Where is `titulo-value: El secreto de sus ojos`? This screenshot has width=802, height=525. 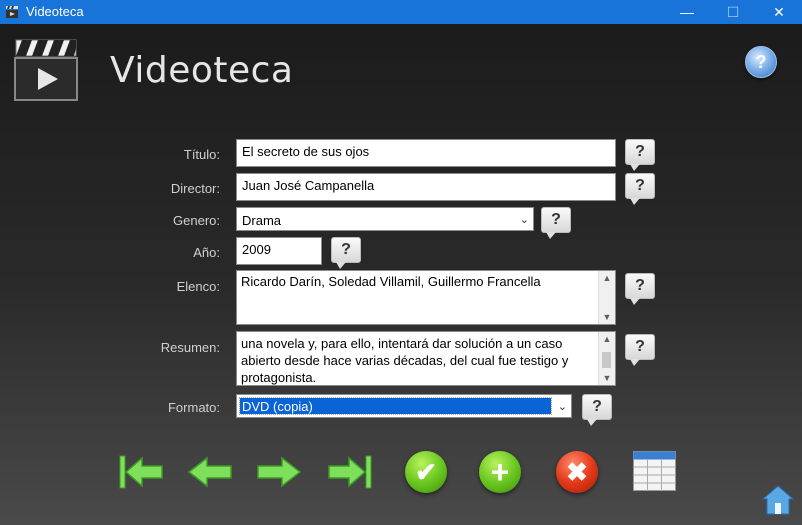 titulo-value: El secreto de sus ojos is located at coordinates (306, 151).